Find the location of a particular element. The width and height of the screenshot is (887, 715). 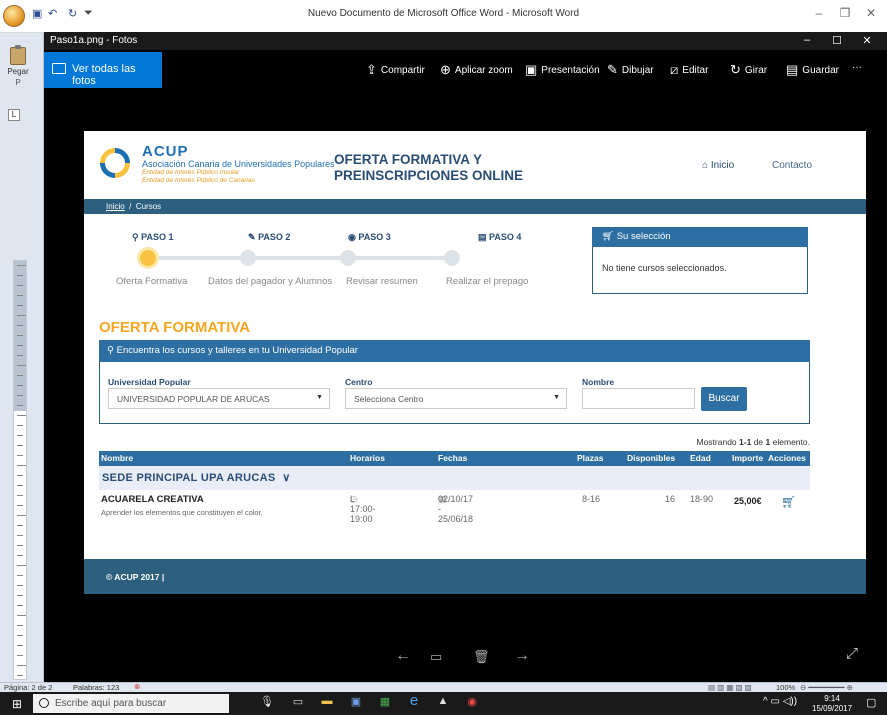

clock: 9:14 15/09/2017 is located at coordinates (832, 704).